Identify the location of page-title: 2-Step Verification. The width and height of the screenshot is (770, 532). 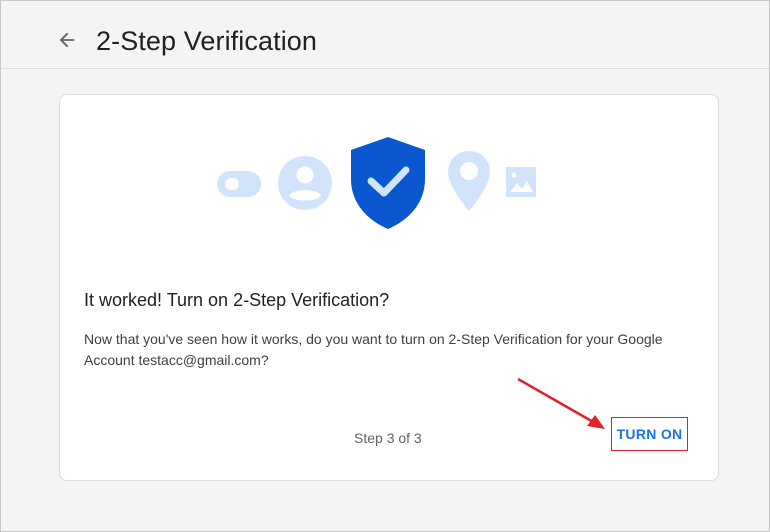
(207, 41).